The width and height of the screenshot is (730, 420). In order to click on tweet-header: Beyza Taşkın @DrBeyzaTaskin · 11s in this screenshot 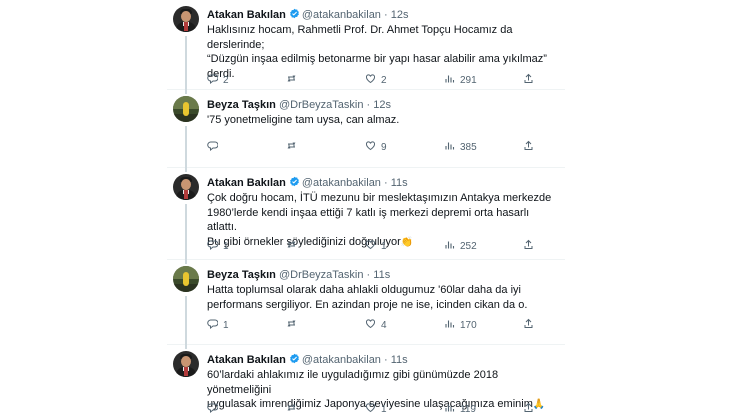, I will do `click(298, 275)`.